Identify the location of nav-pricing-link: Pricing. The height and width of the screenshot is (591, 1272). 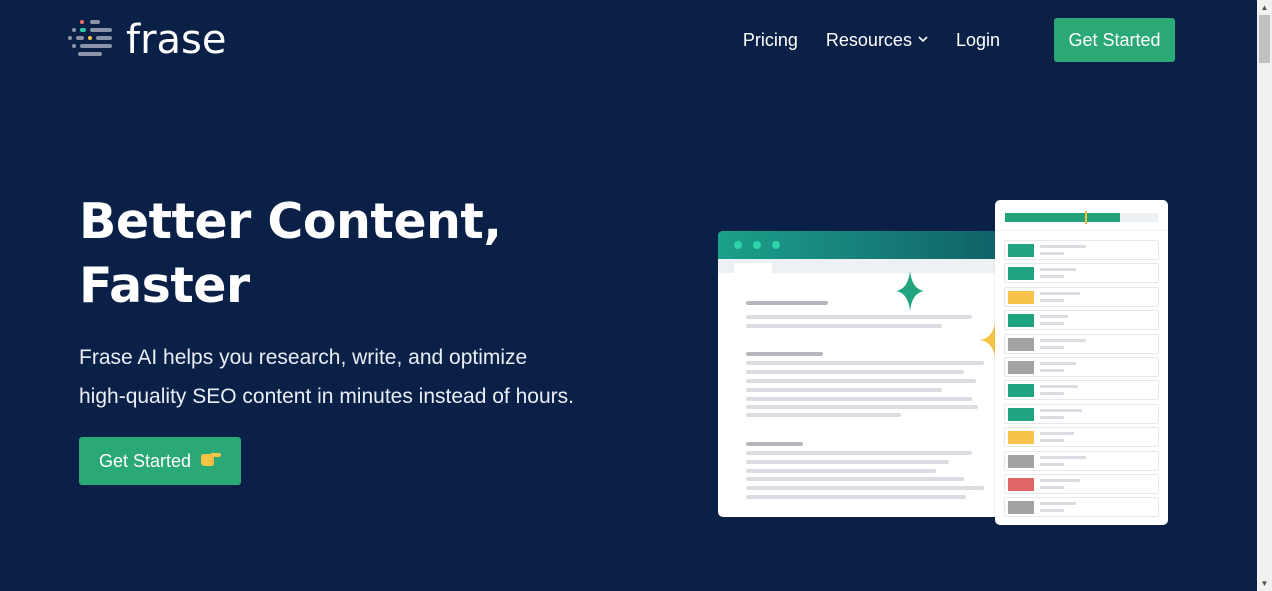
(770, 40).